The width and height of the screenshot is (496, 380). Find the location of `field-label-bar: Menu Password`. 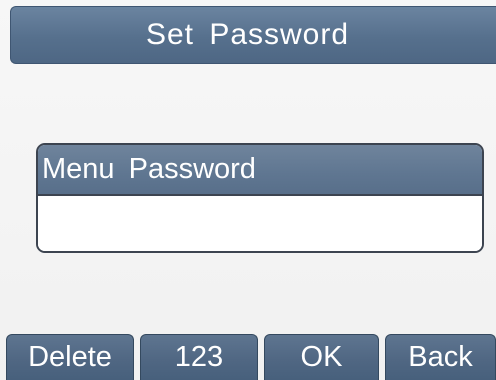

field-label-bar: Menu Password is located at coordinates (260, 170).